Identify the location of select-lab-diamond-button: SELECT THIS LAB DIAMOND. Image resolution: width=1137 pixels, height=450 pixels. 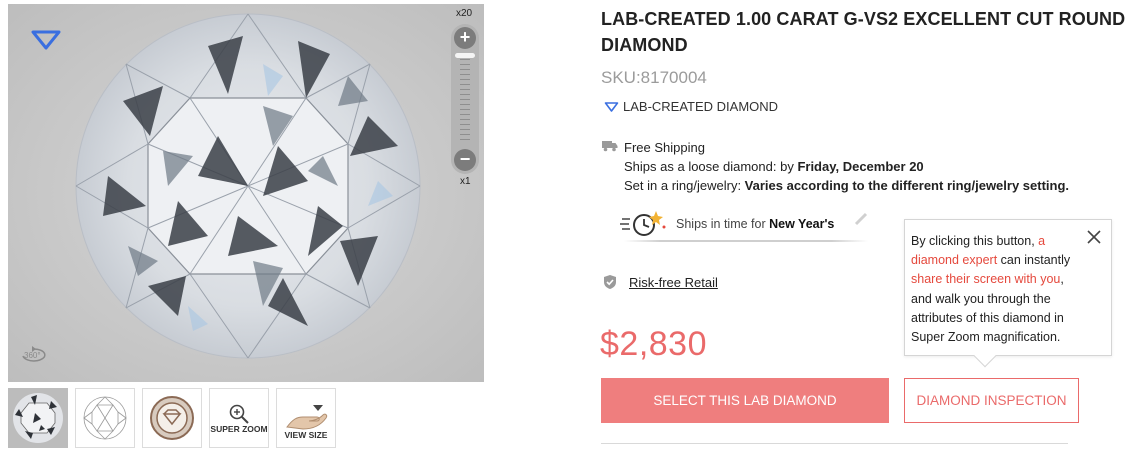
(745, 400).